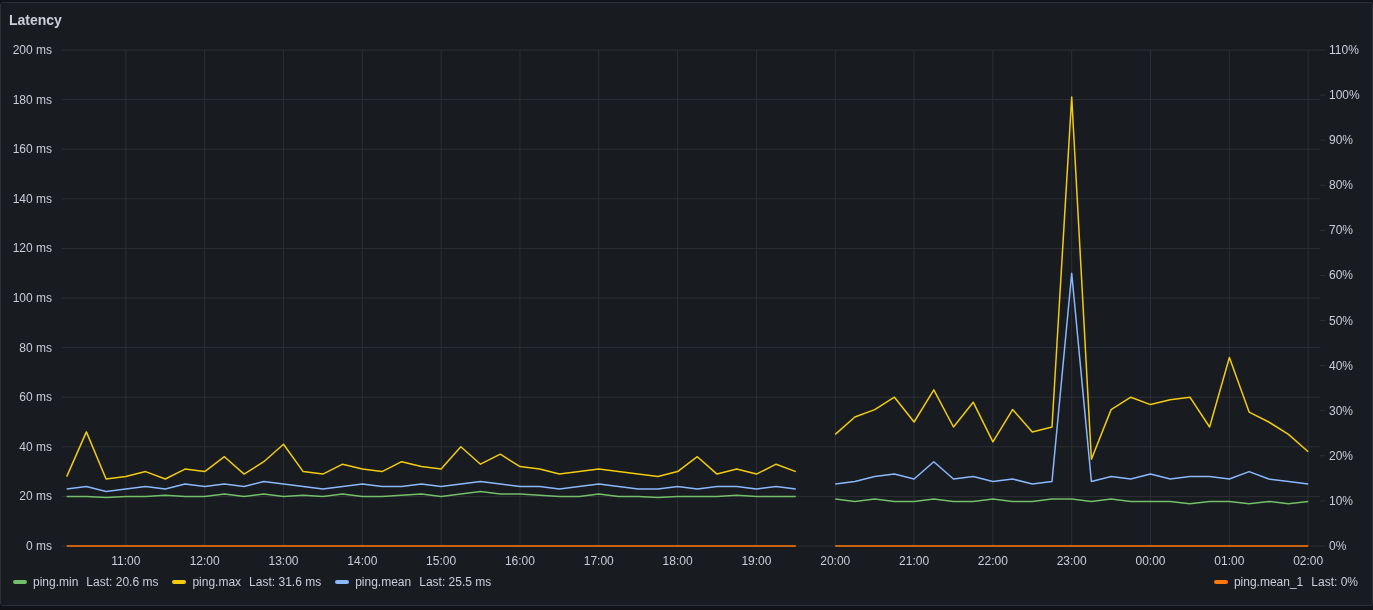  I want to click on legend-last-value: Last: 20.6 ms, so click(122, 582).